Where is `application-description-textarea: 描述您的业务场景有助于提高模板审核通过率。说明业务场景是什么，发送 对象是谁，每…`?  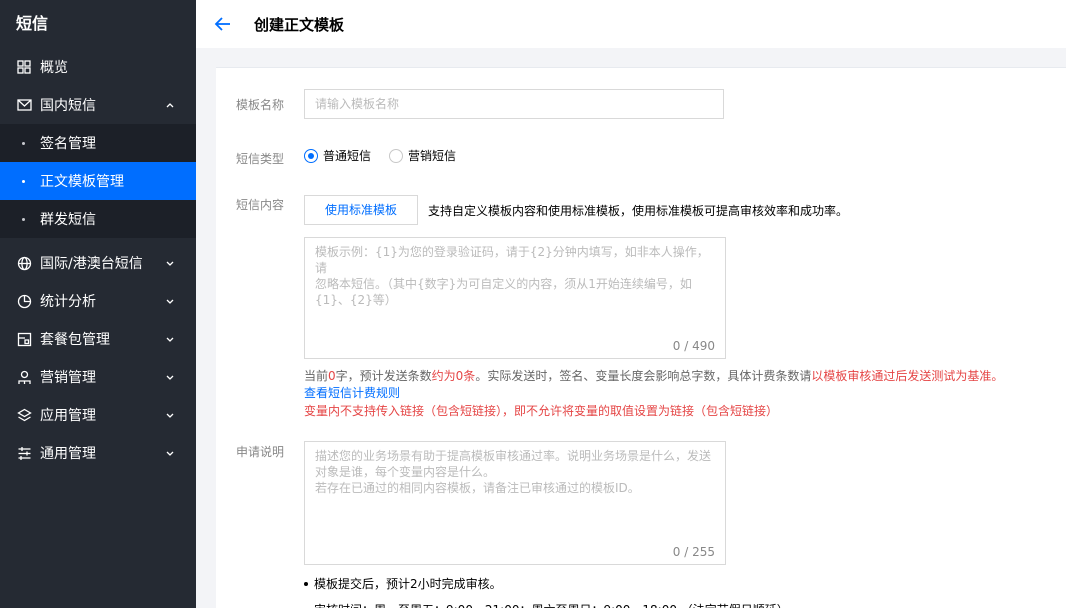 application-description-textarea: 描述您的业务场景有助于提高模板审核通过率。说明业务场景是什么，发送 对象是谁，每… is located at coordinates (515, 503).